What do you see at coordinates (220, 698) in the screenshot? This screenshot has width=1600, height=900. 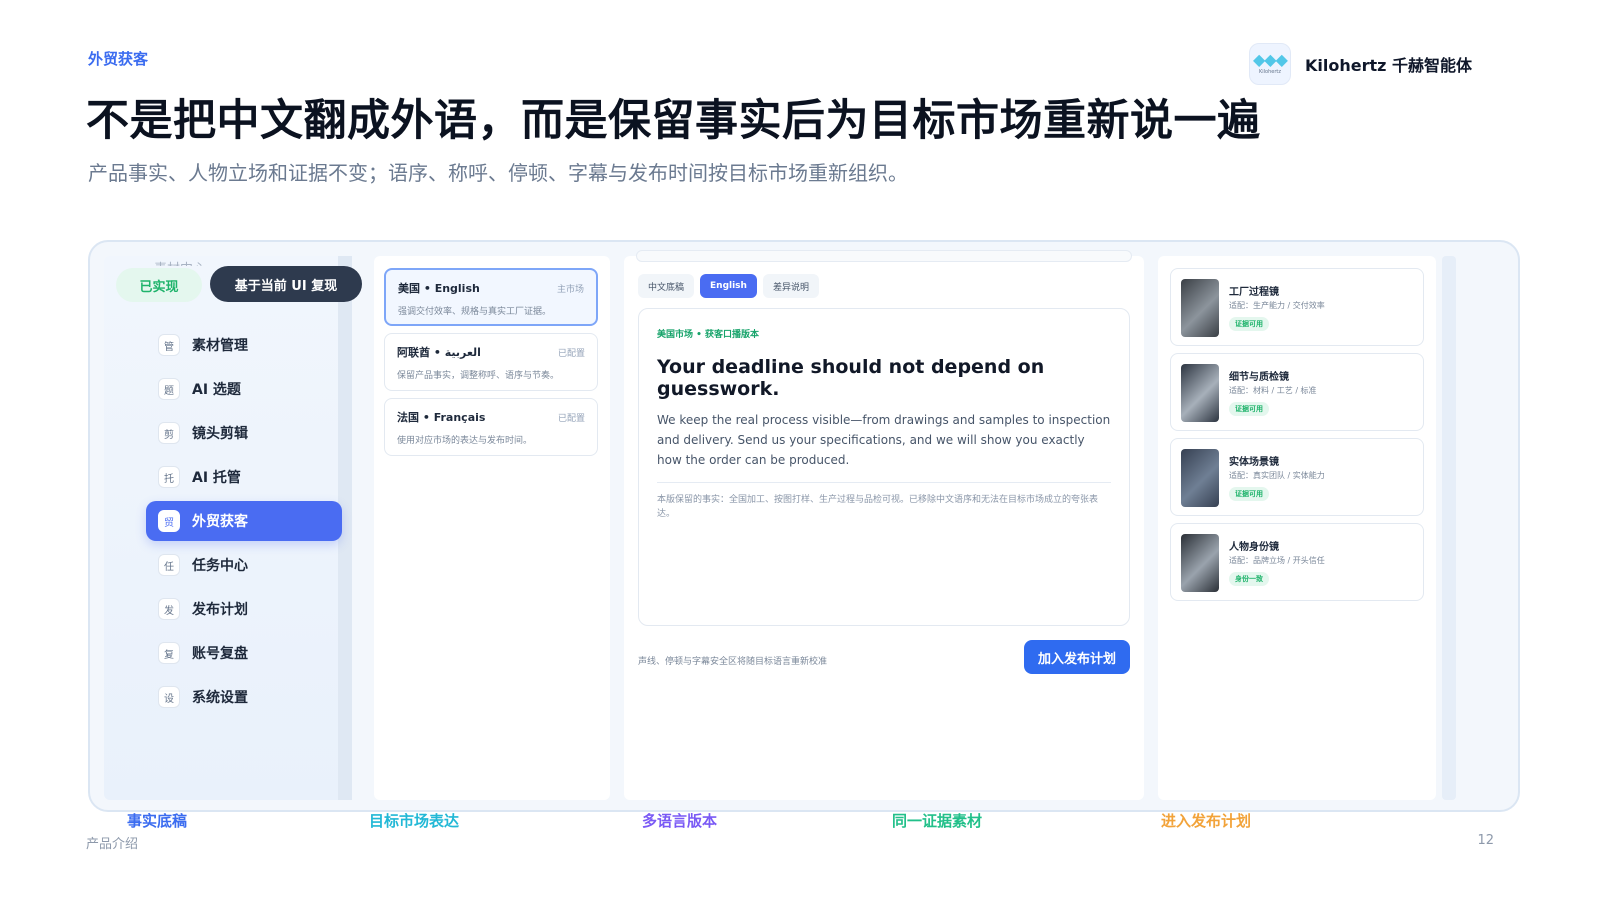 I see `sidebar-item-label: 系统设置` at bounding box center [220, 698].